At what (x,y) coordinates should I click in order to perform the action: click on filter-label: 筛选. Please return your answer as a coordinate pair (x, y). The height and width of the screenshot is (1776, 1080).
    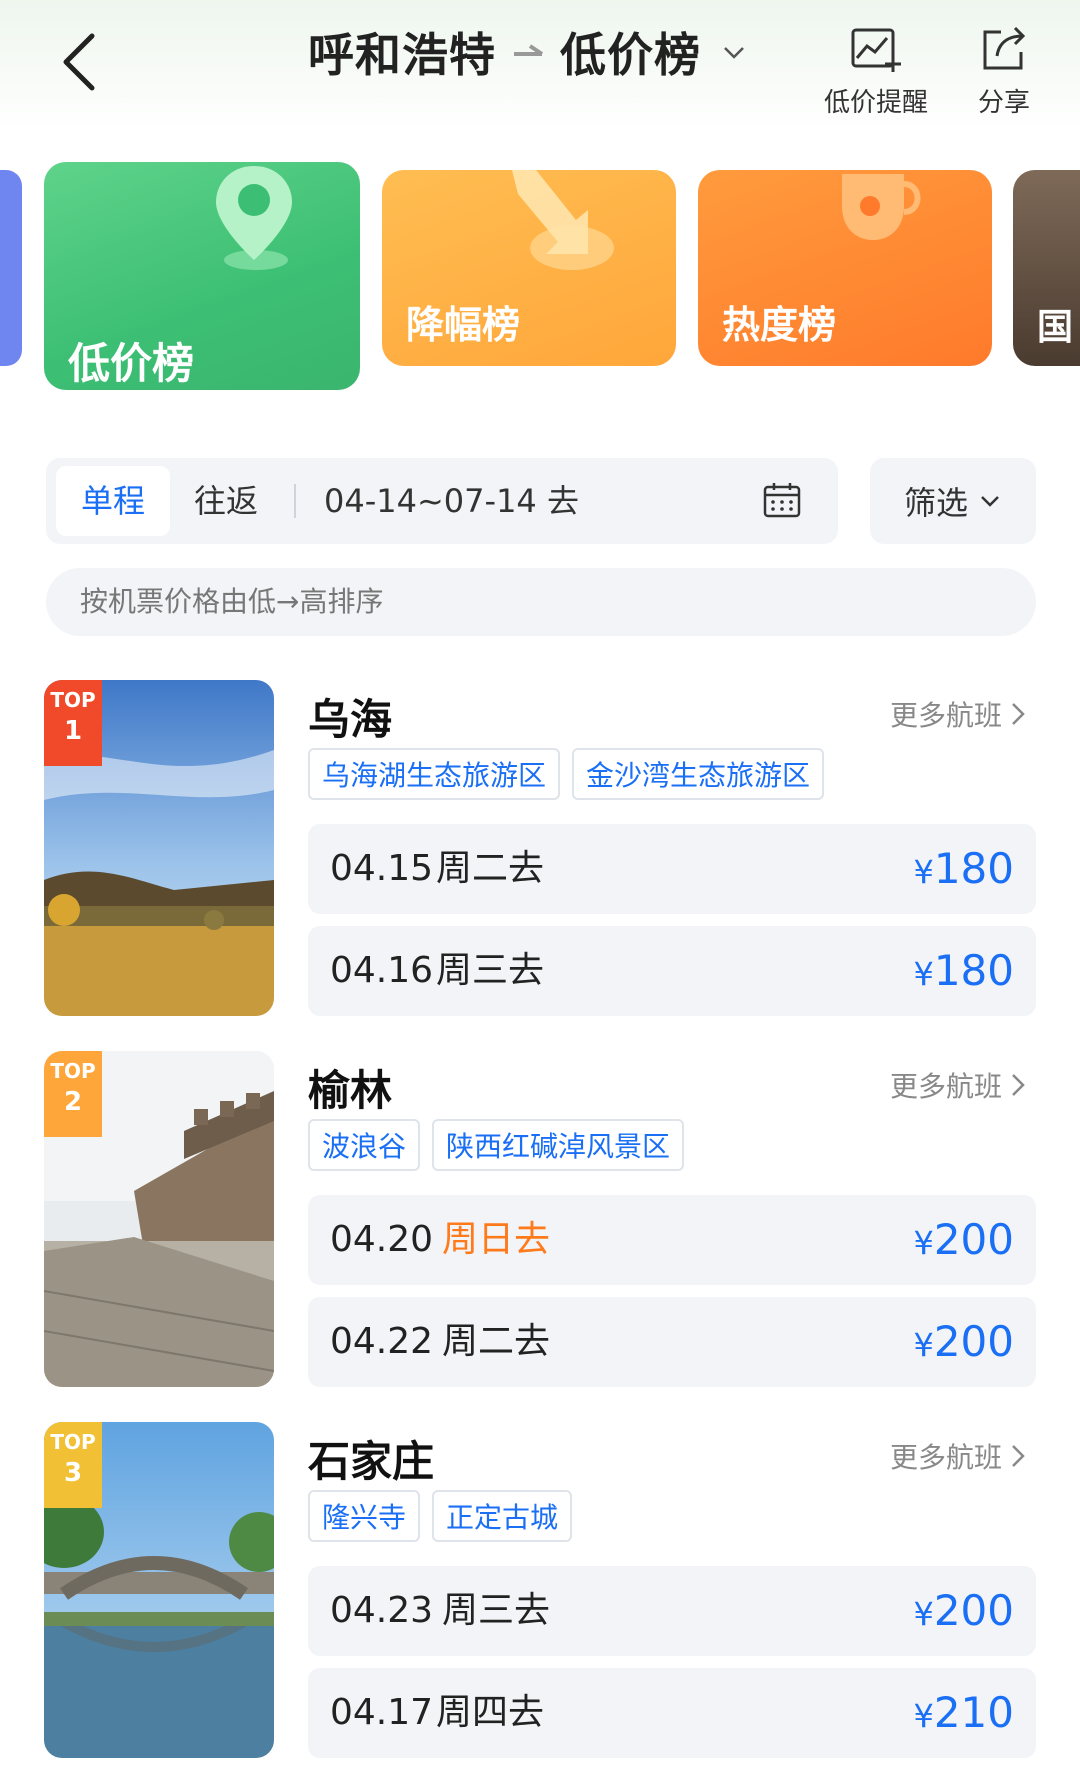
    Looking at the image, I should click on (935, 503).